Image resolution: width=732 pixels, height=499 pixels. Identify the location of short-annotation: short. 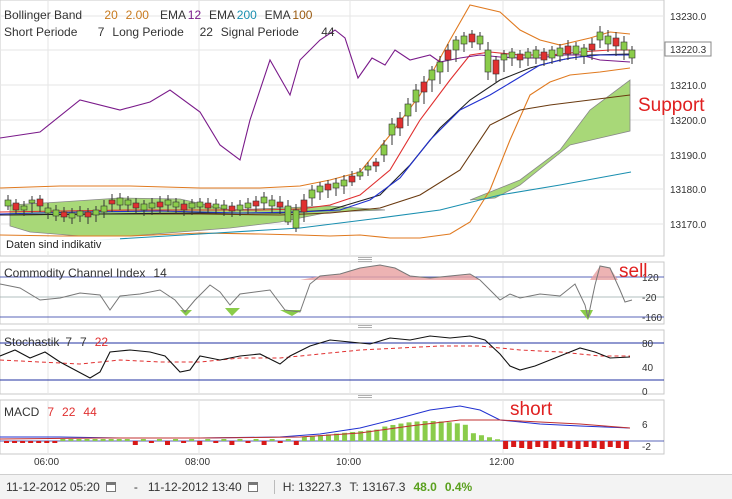
(531, 409).